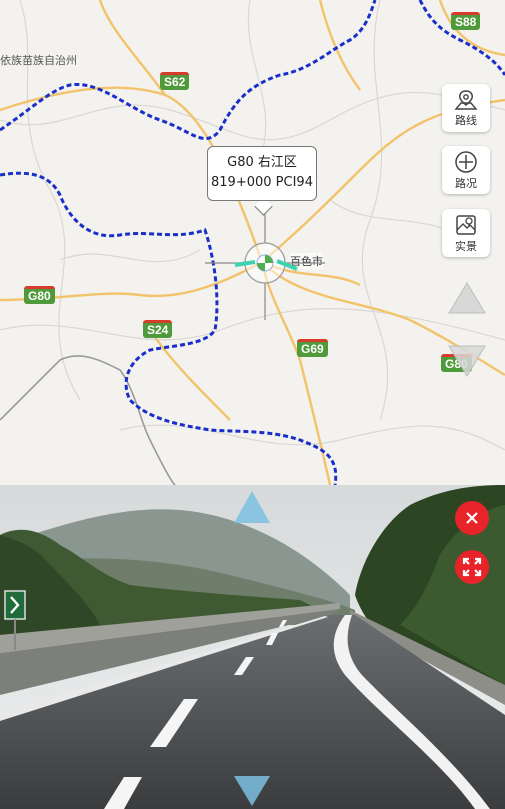 The height and width of the screenshot is (809, 505). What do you see at coordinates (466, 246) in the screenshot?
I see `live-view-label: 实景` at bounding box center [466, 246].